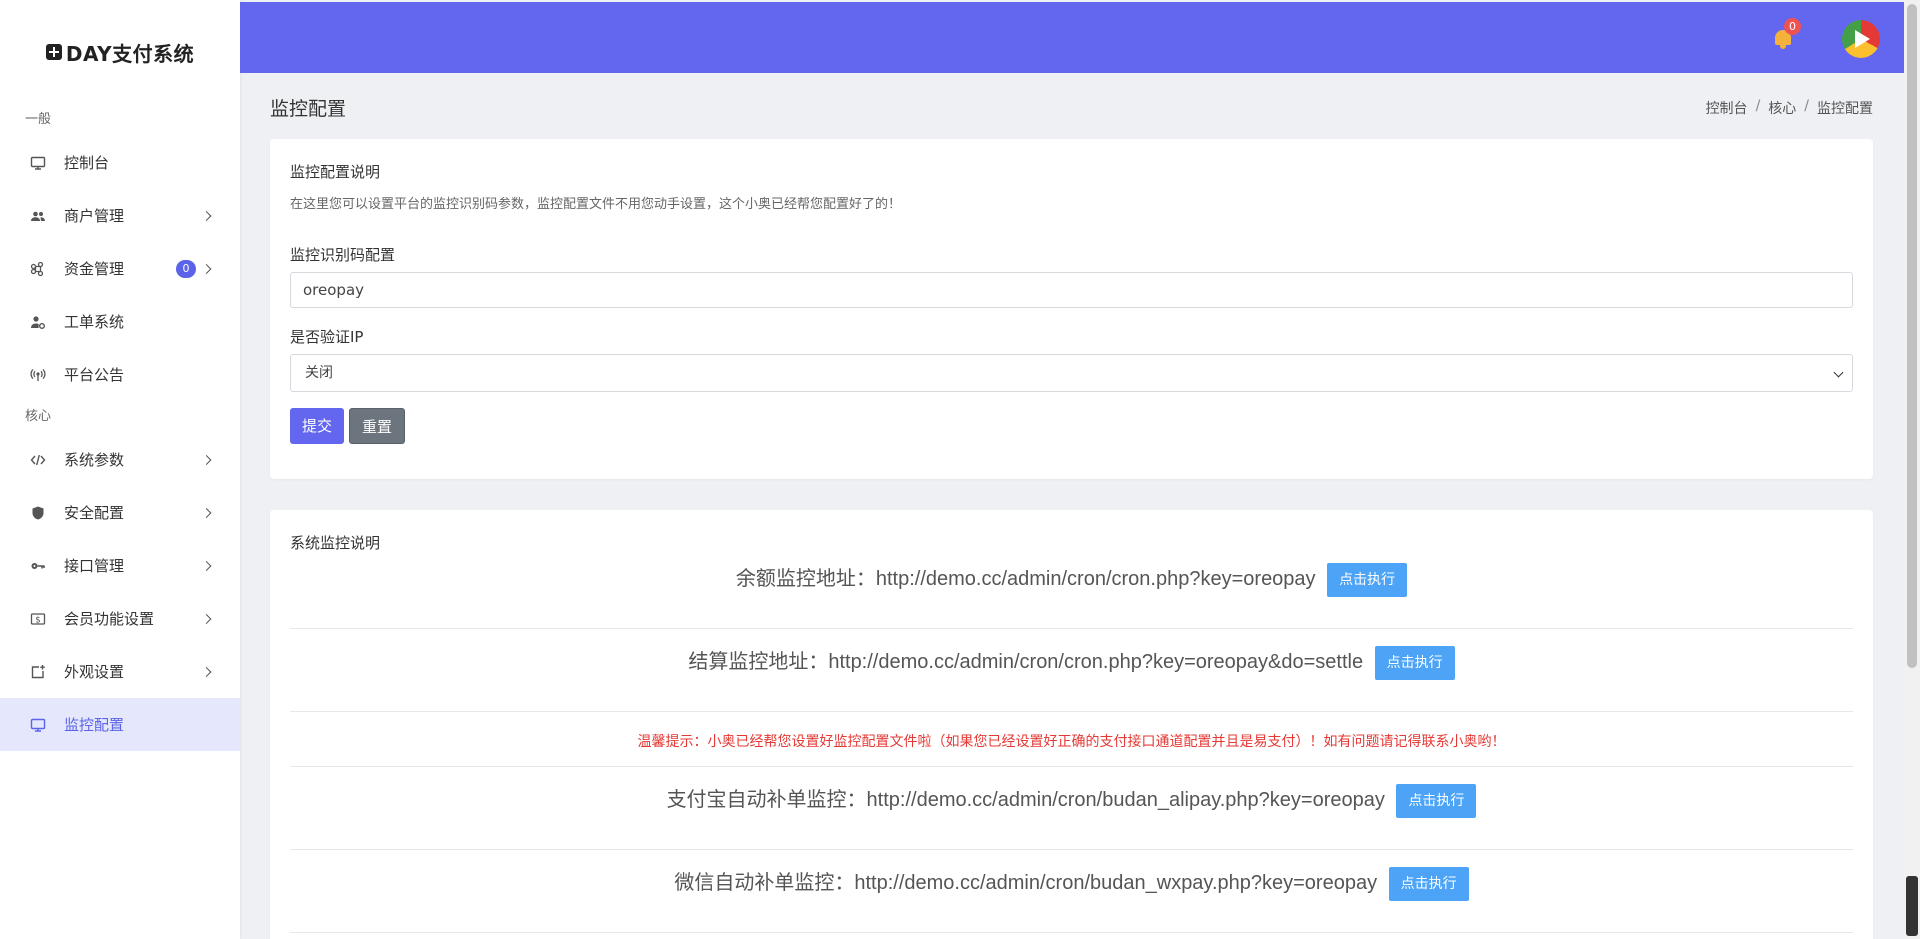 This screenshot has height=939, width=1920. What do you see at coordinates (1861, 39) in the screenshot?
I see `user-avatar` at bounding box center [1861, 39].